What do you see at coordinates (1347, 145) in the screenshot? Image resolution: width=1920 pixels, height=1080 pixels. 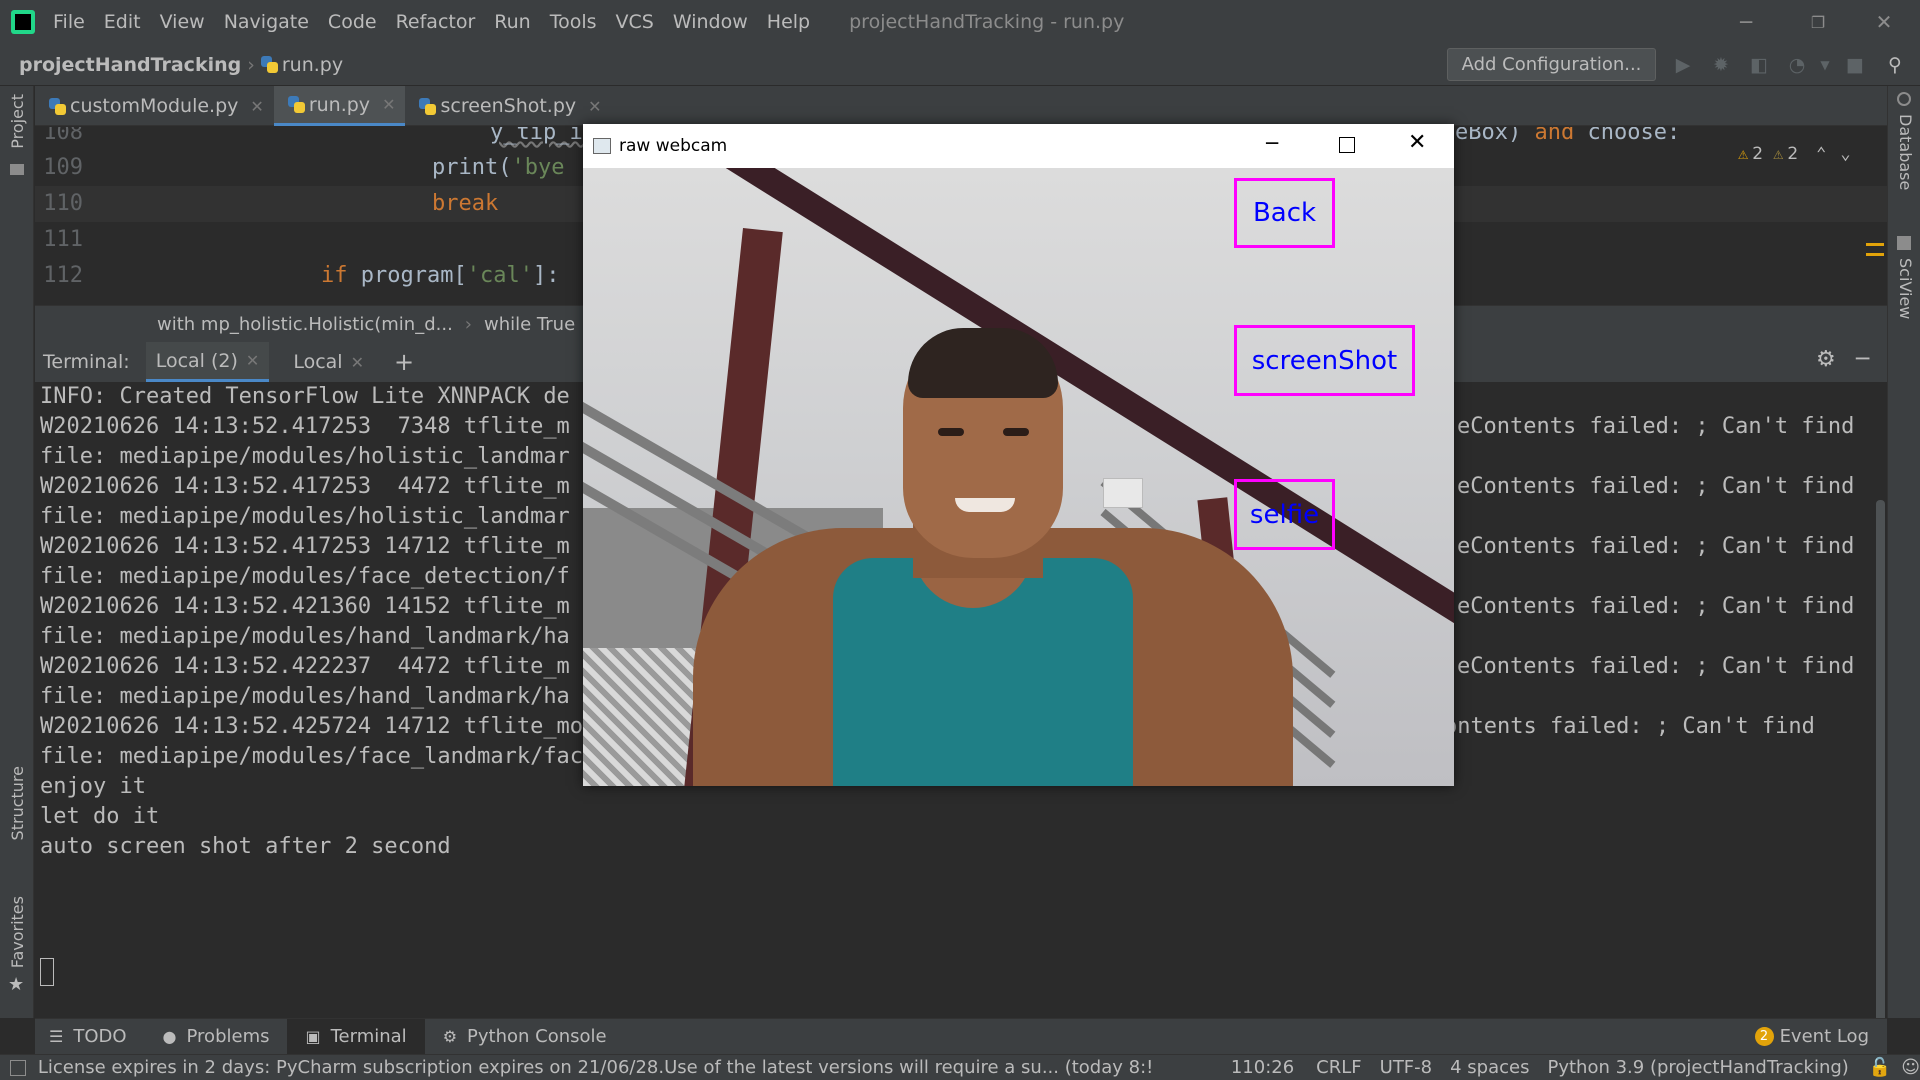 I see `maximize-icon` at bounding box center [1347, 145].